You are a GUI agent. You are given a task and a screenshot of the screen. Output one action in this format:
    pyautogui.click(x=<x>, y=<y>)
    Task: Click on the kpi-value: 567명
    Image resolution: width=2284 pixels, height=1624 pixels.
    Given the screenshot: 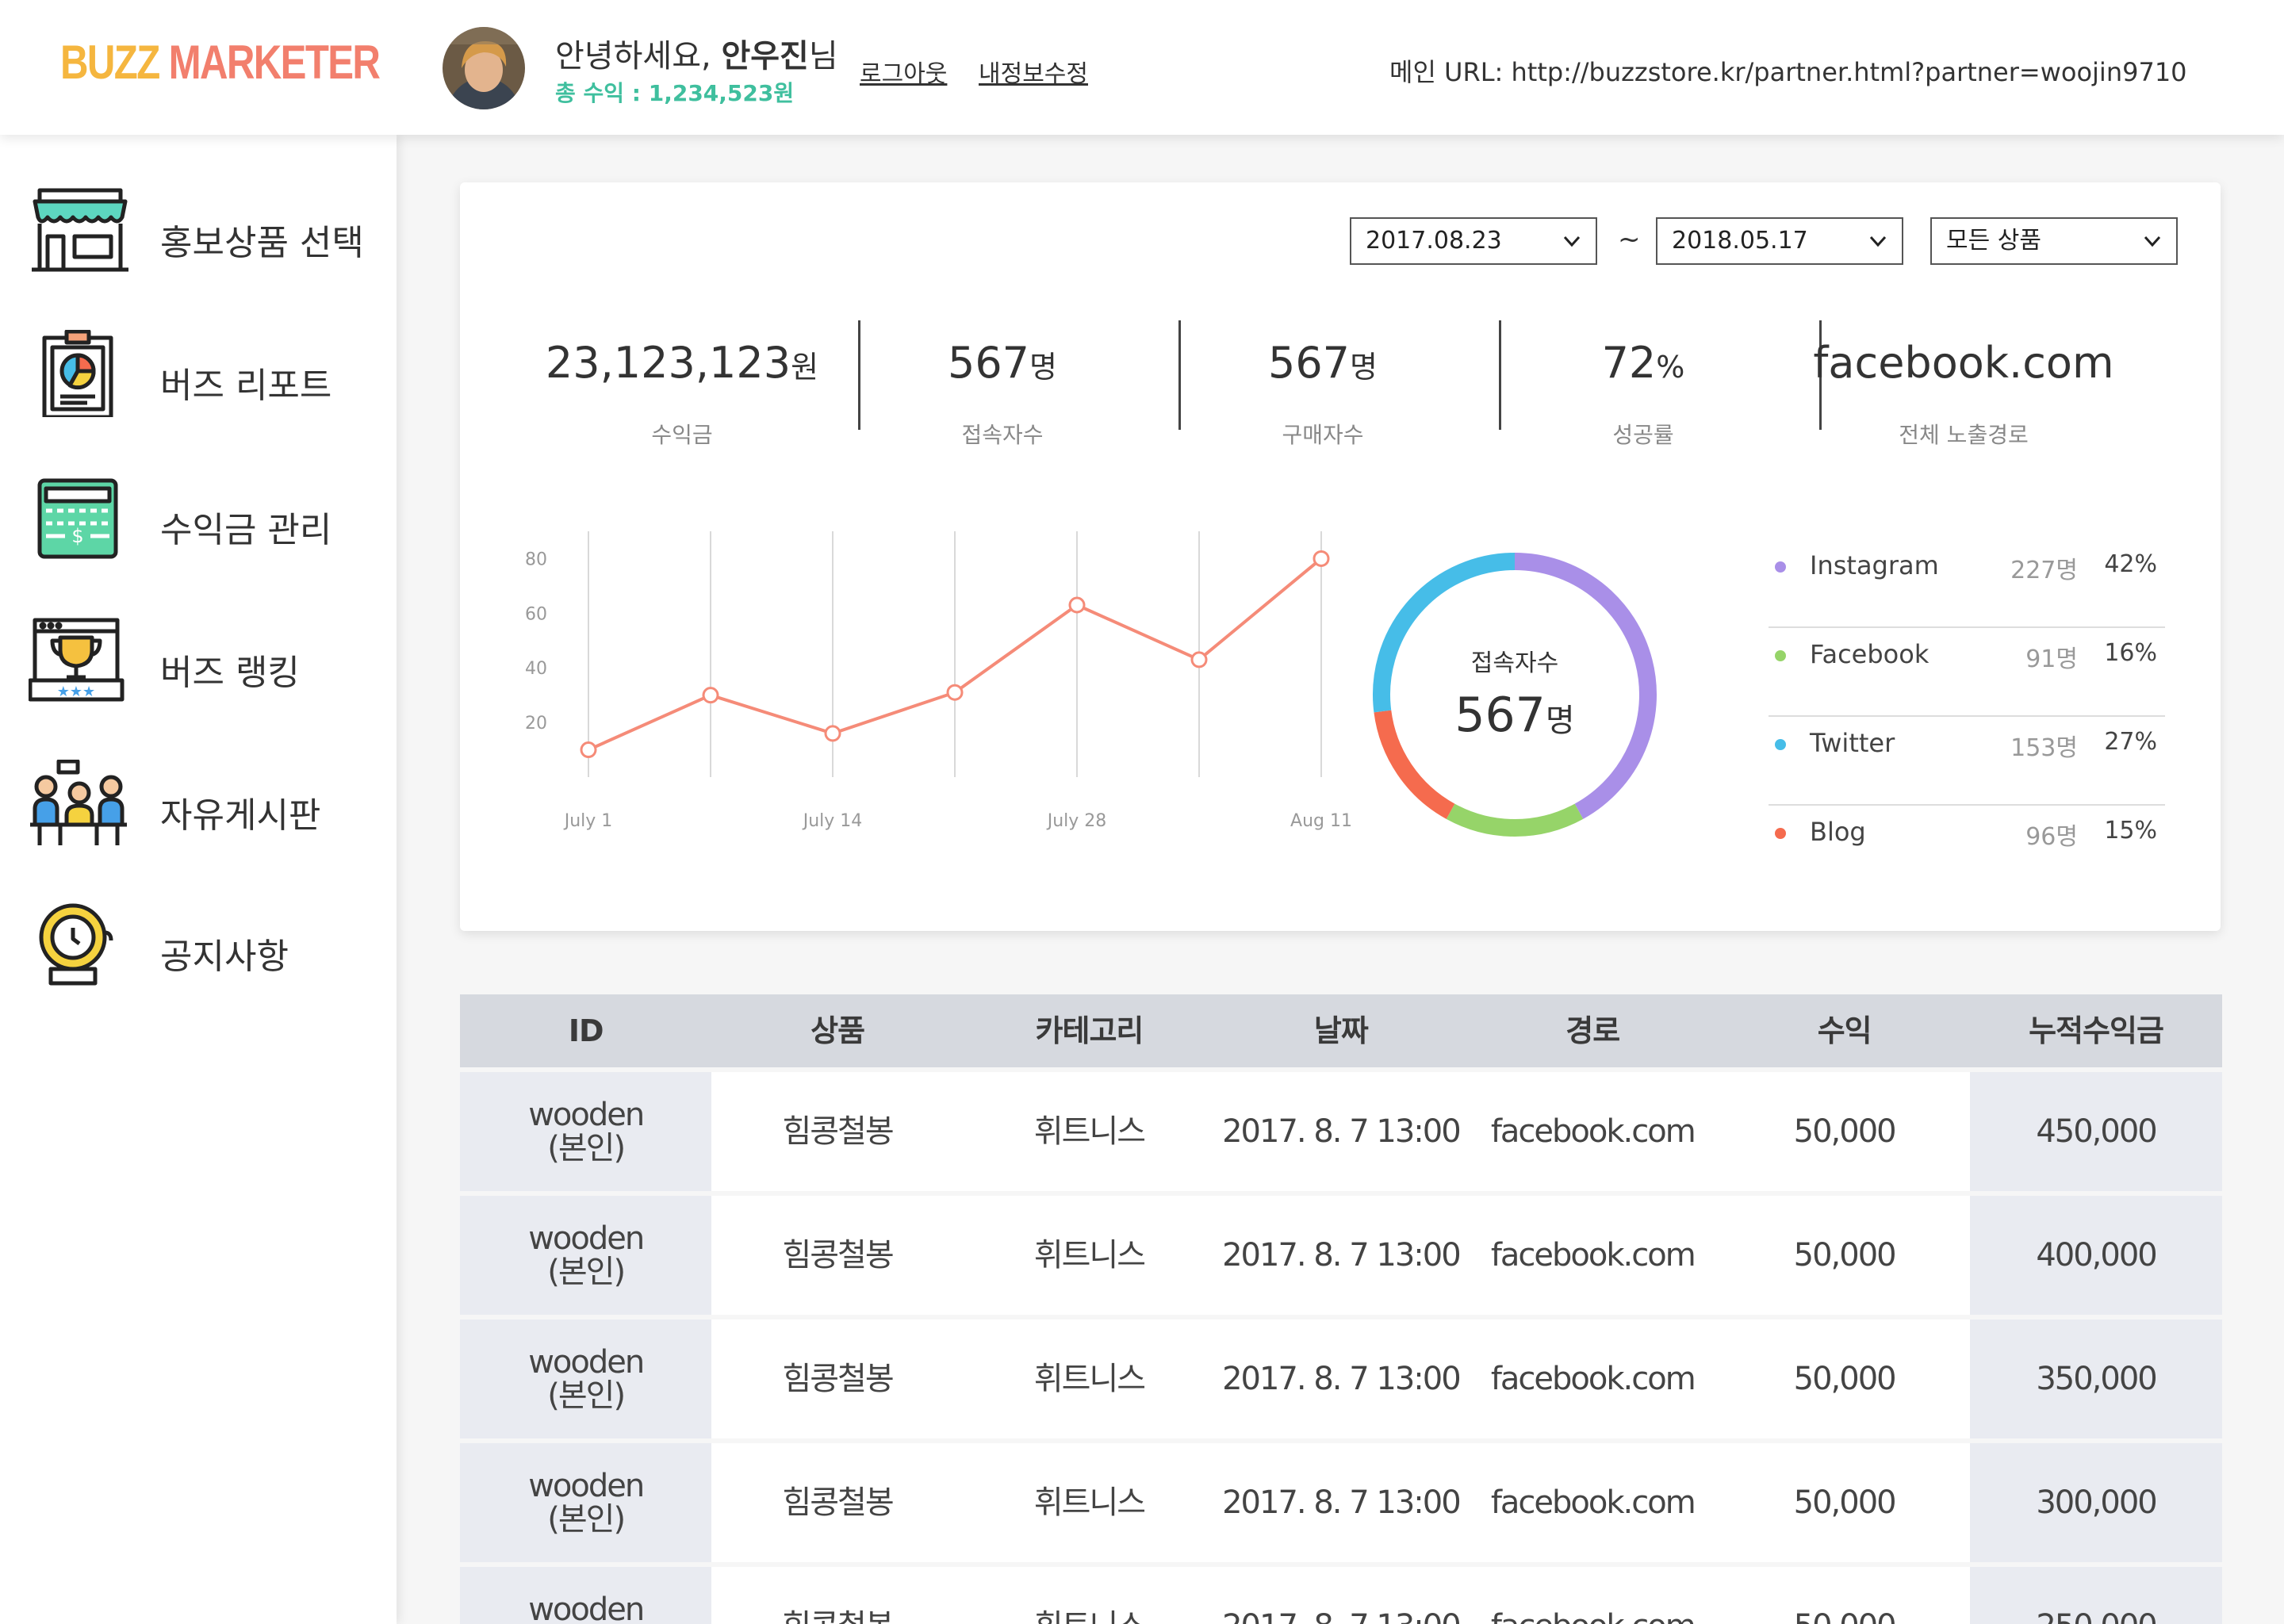 What is the action you would take?
    pyautogui.click(x=1323, y=363)
    